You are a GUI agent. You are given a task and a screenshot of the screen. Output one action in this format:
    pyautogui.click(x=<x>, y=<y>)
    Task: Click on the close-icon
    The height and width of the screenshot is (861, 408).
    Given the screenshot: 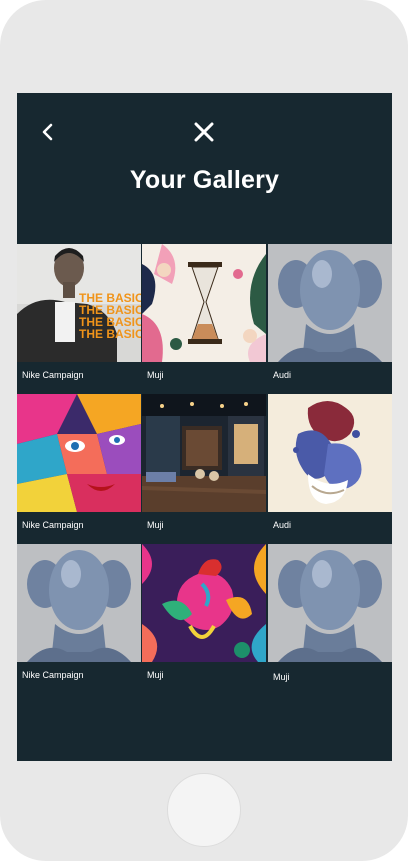 What is the action you would take?
    pyautogui.click(x=204, y=132)
    